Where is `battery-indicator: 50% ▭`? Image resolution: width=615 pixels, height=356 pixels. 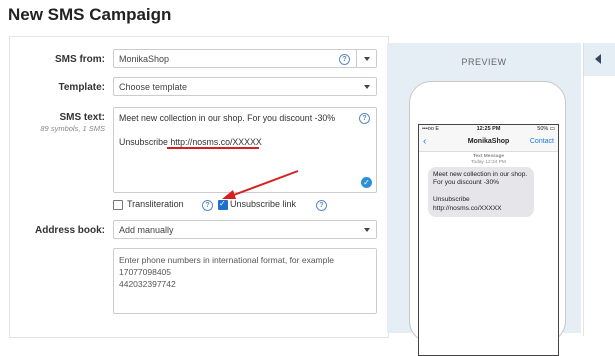
battery-indicator: 50% ▭ is located at coordinates (546, 129).